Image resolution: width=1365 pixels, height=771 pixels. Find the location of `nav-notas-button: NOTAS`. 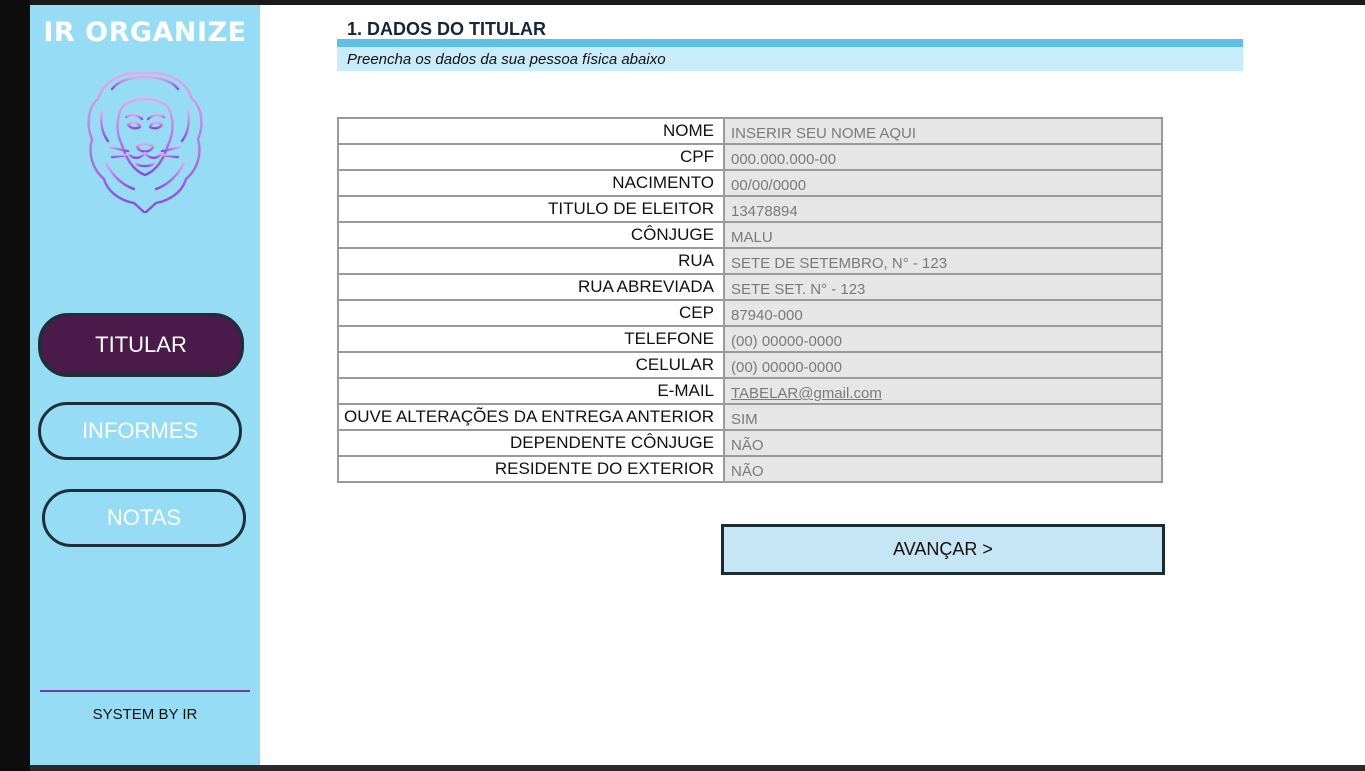

nav-notas-button: NOTAS is located at coordinates (144, 518).